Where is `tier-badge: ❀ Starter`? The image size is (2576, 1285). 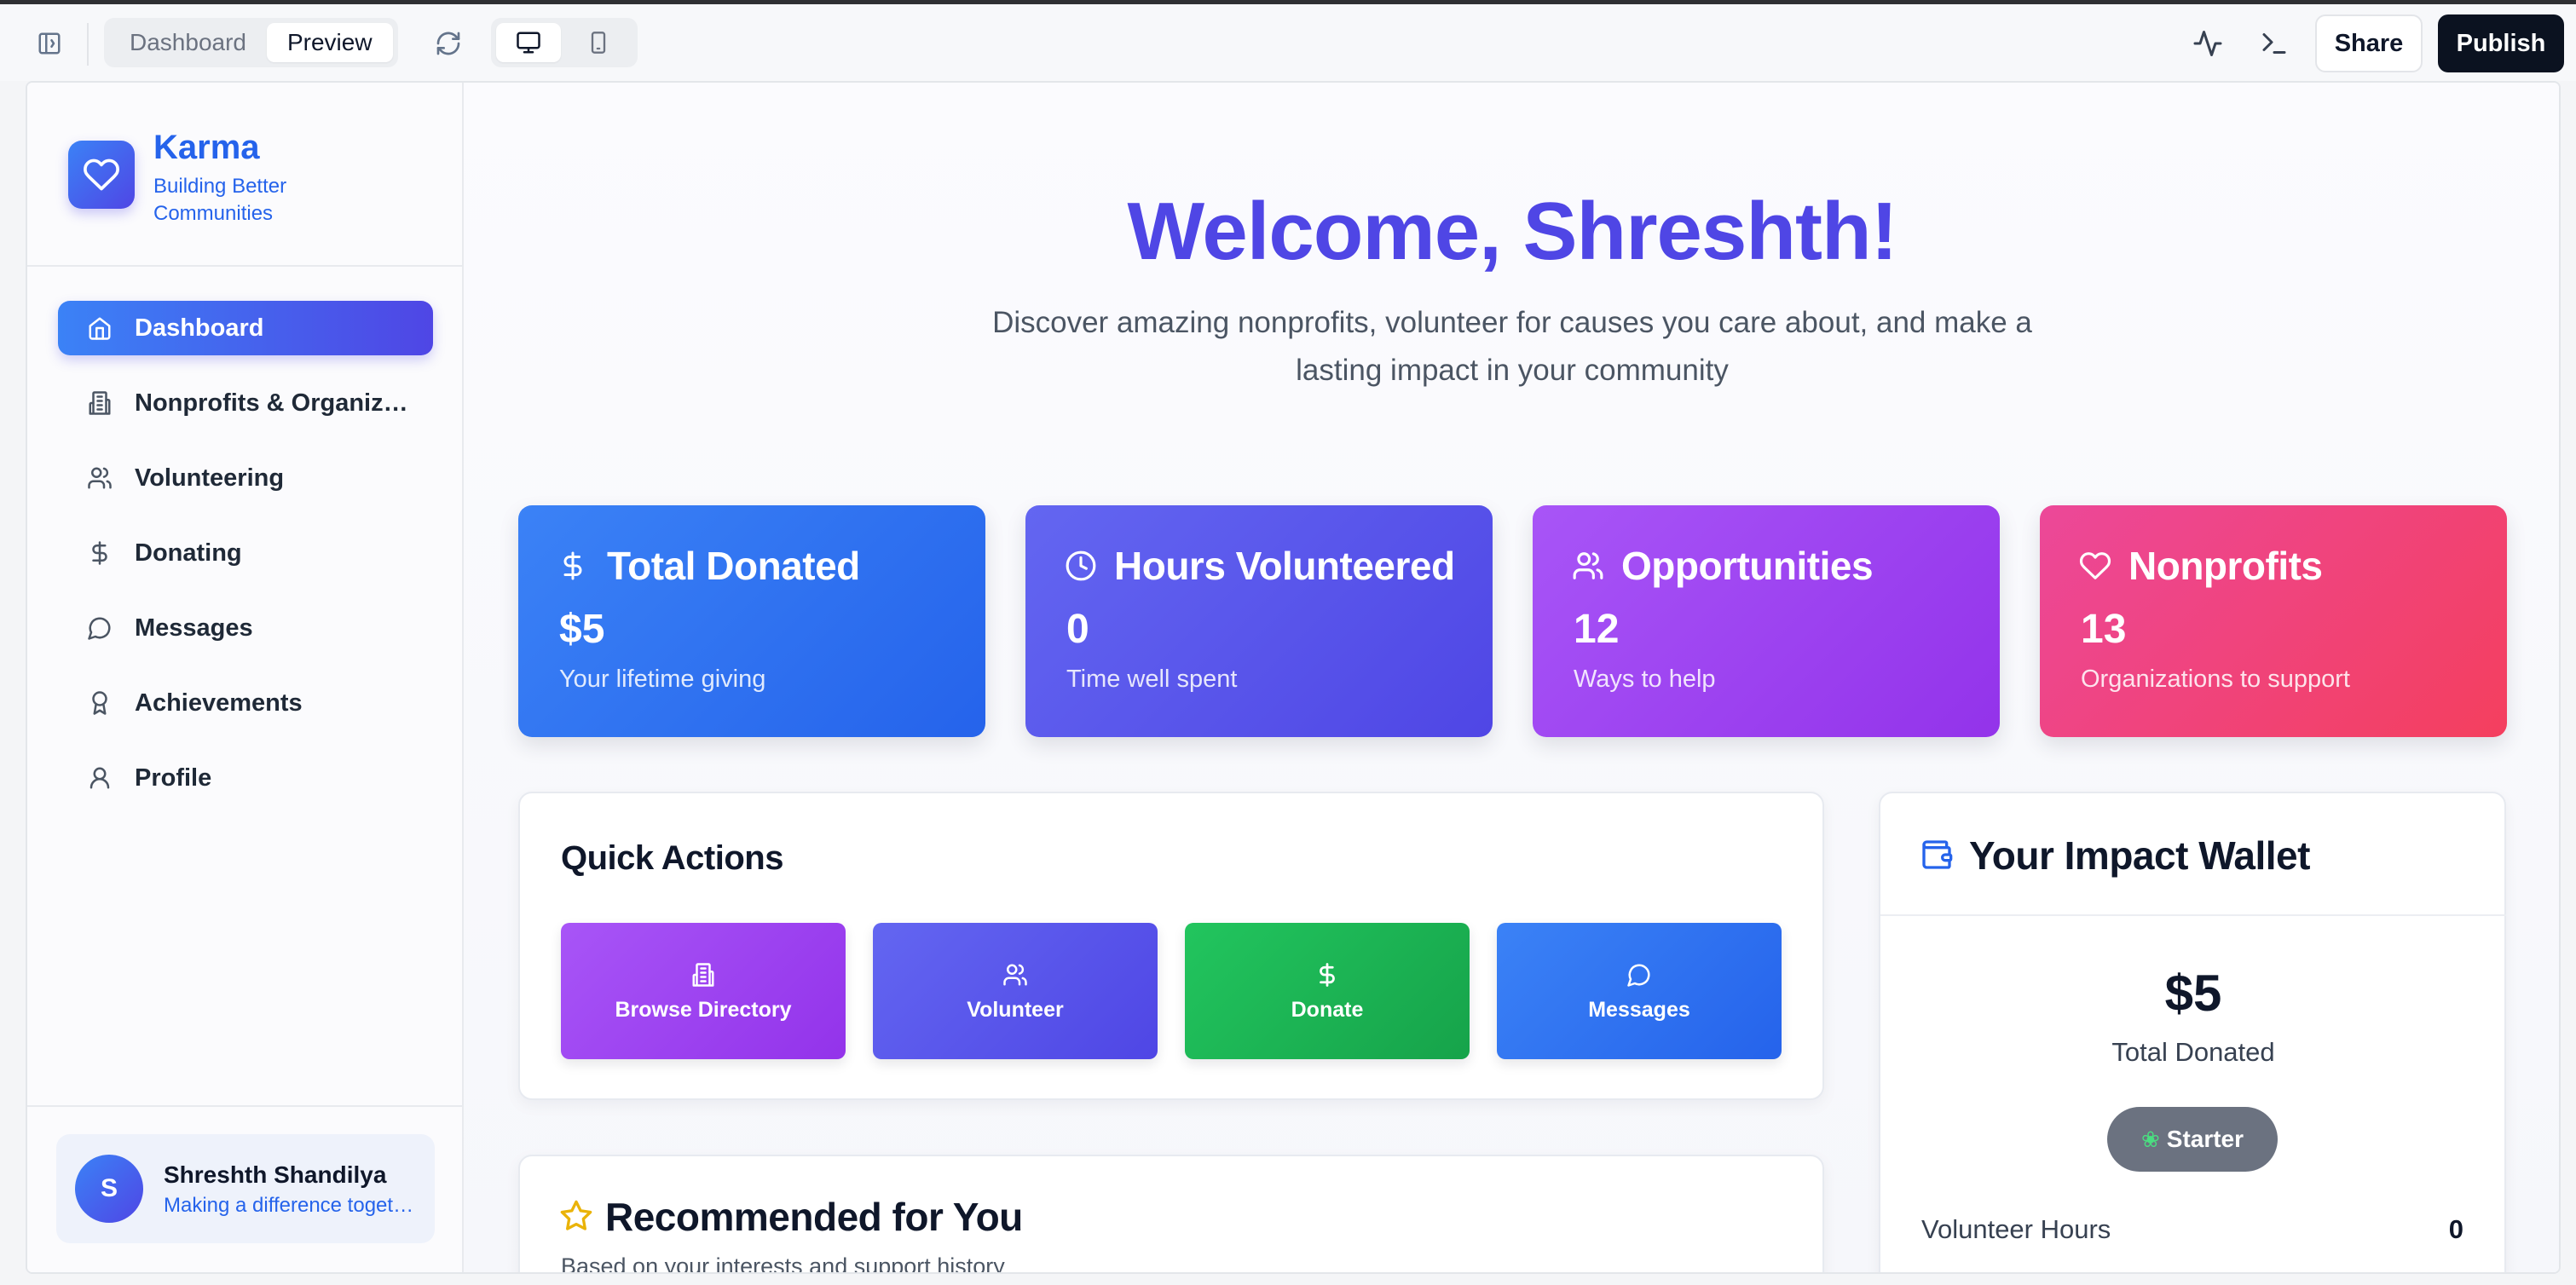 tier-badge: ❀ Starter is located at coordinates (2192, 1139).